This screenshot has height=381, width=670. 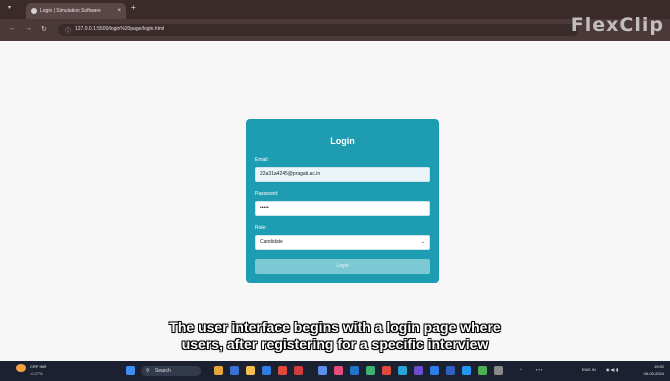 What do you see at coordinates (589, 369) in the screenshot?
I see `language-indicator: ENG IN` at bounding box center [589, 369].